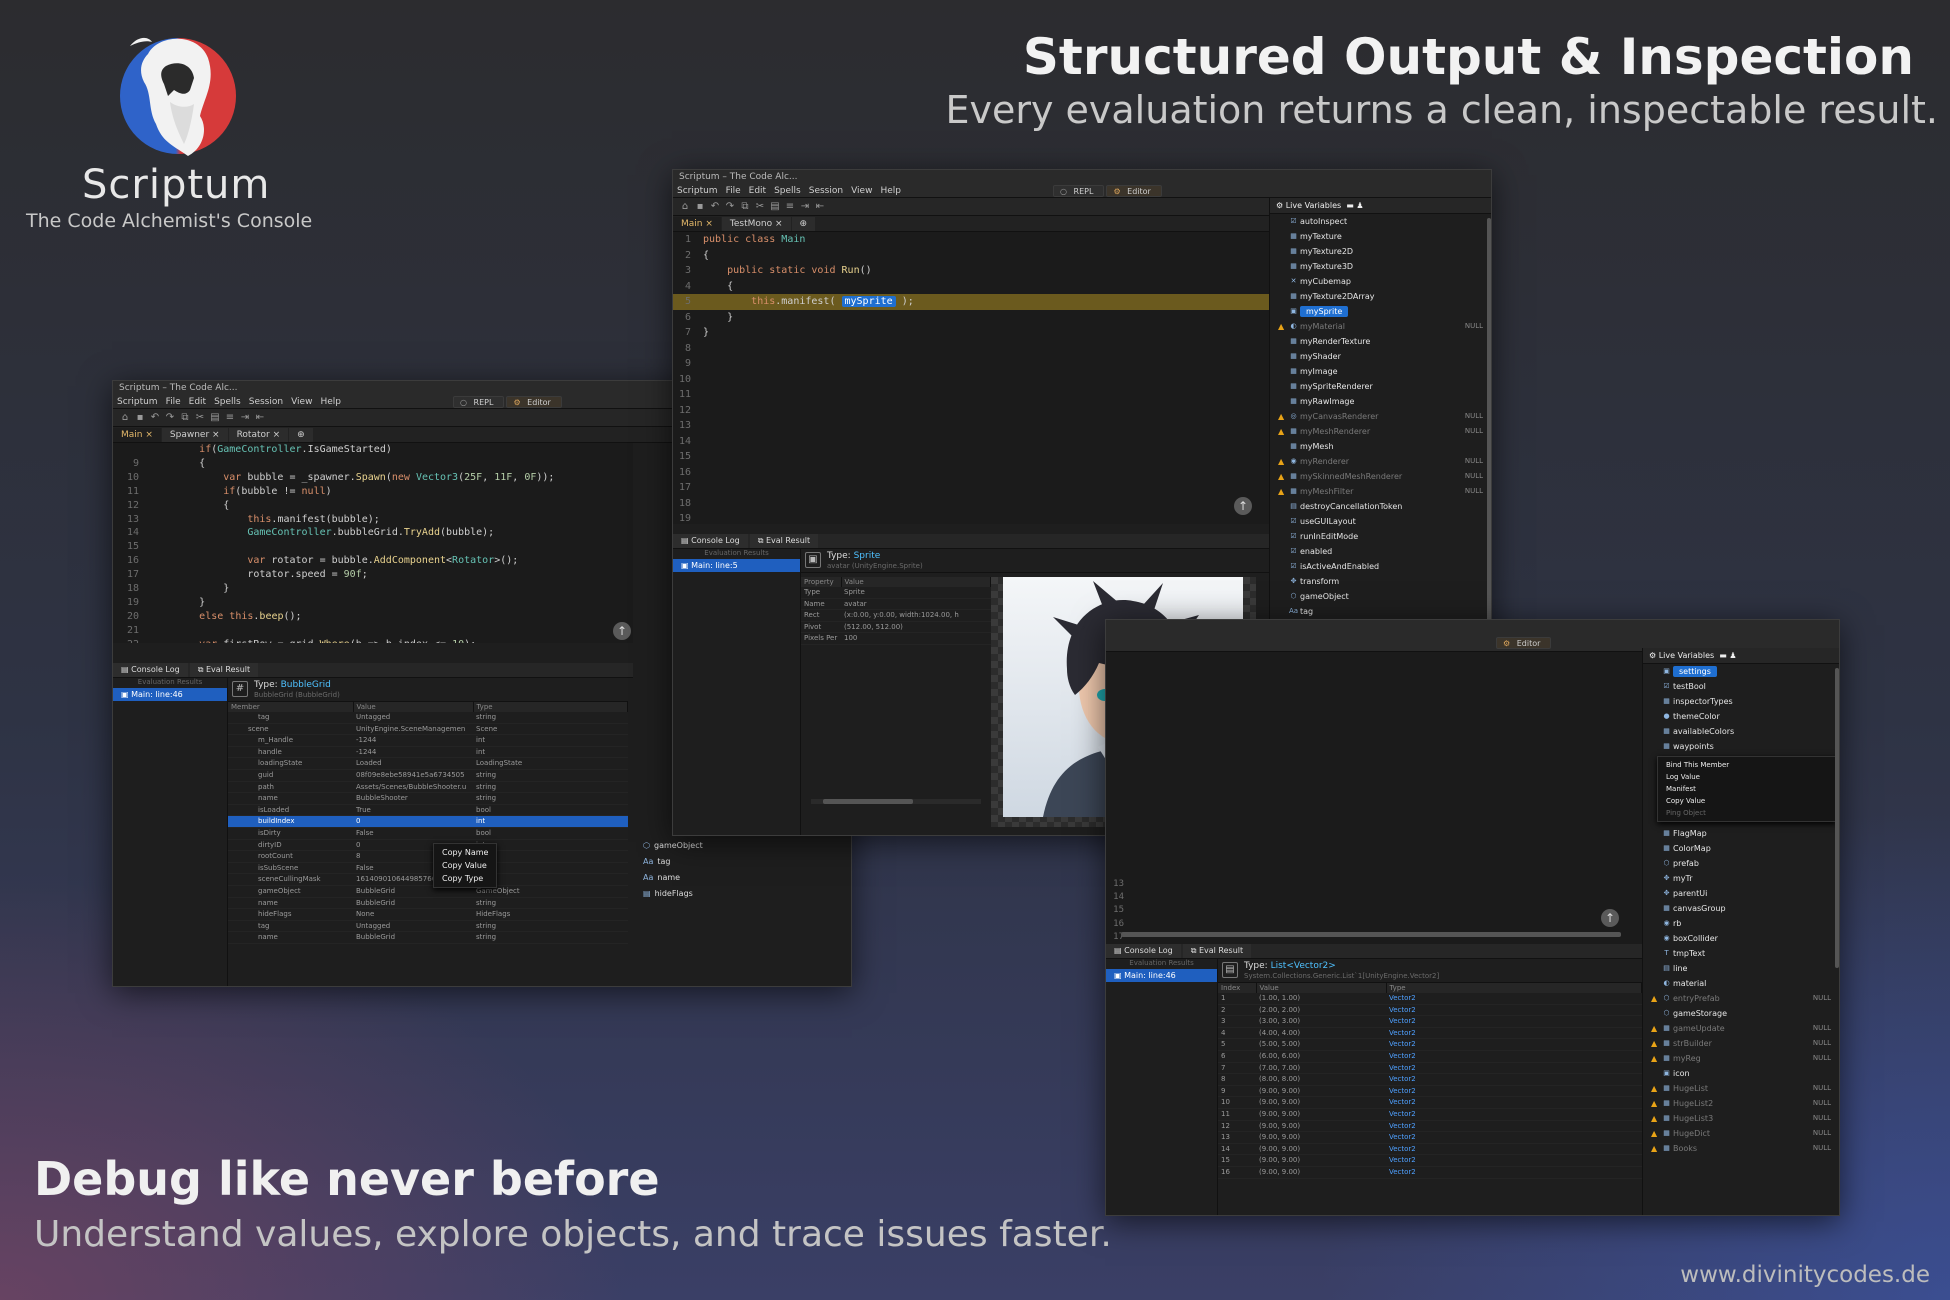 This screenshot has height=1300, width=1950. What do you see at coordinates (1380, 536) in the screenshot?
I see `variable-item: ☑ runInEditMode` at bounding box center [1380, 536].